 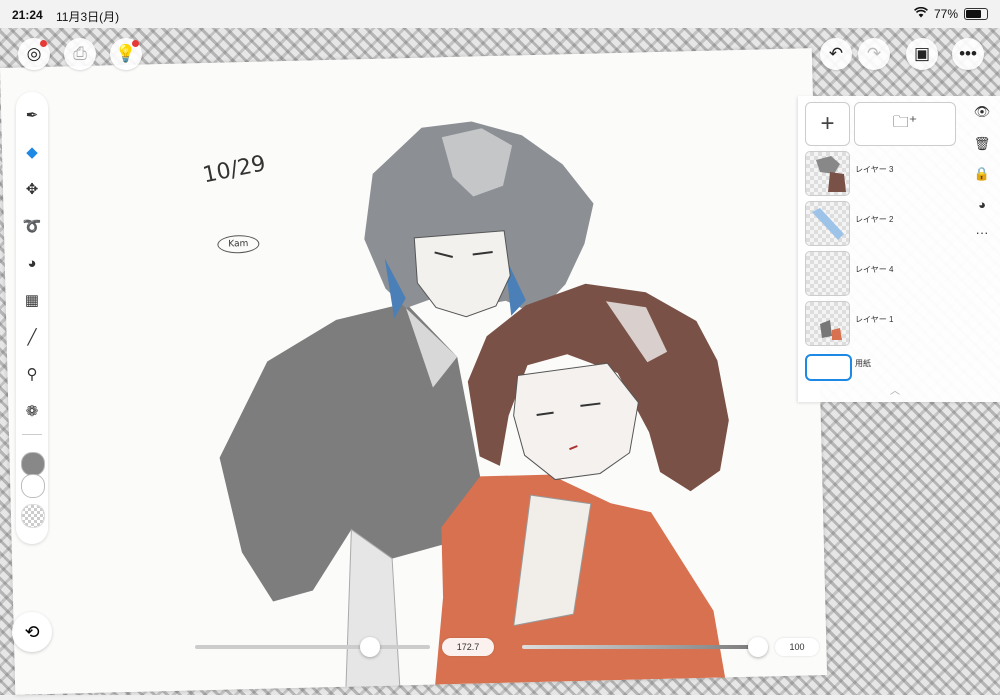 I want to click on opacity-slider, so click(x=644, y=647).